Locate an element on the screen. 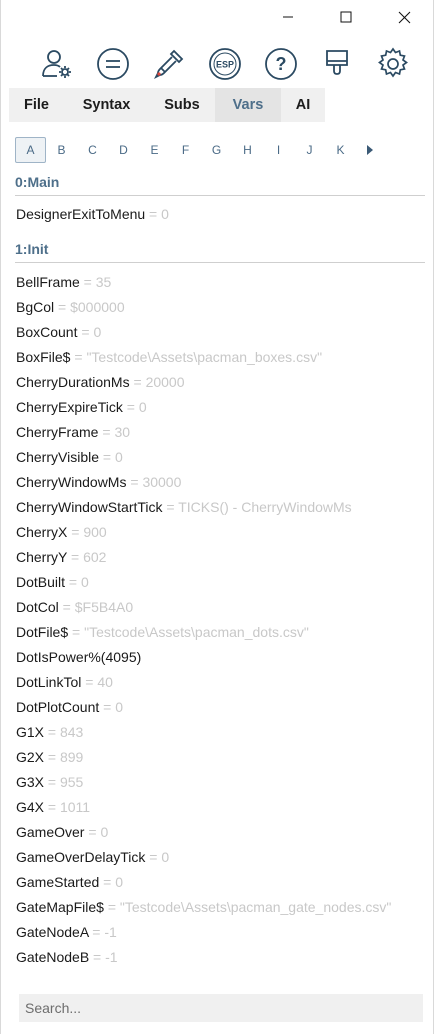 The height and width of the screenshot is (1034, 434). variable-name: DotBuilt is located at coordinates (41, 582).